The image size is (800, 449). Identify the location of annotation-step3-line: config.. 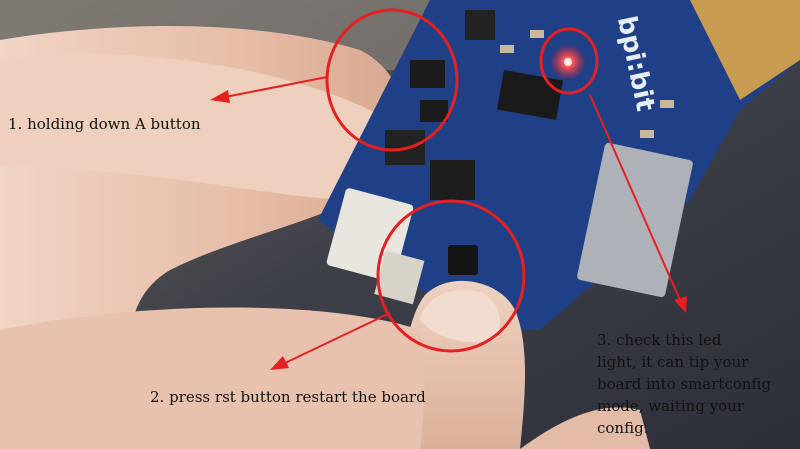
(623, 428).